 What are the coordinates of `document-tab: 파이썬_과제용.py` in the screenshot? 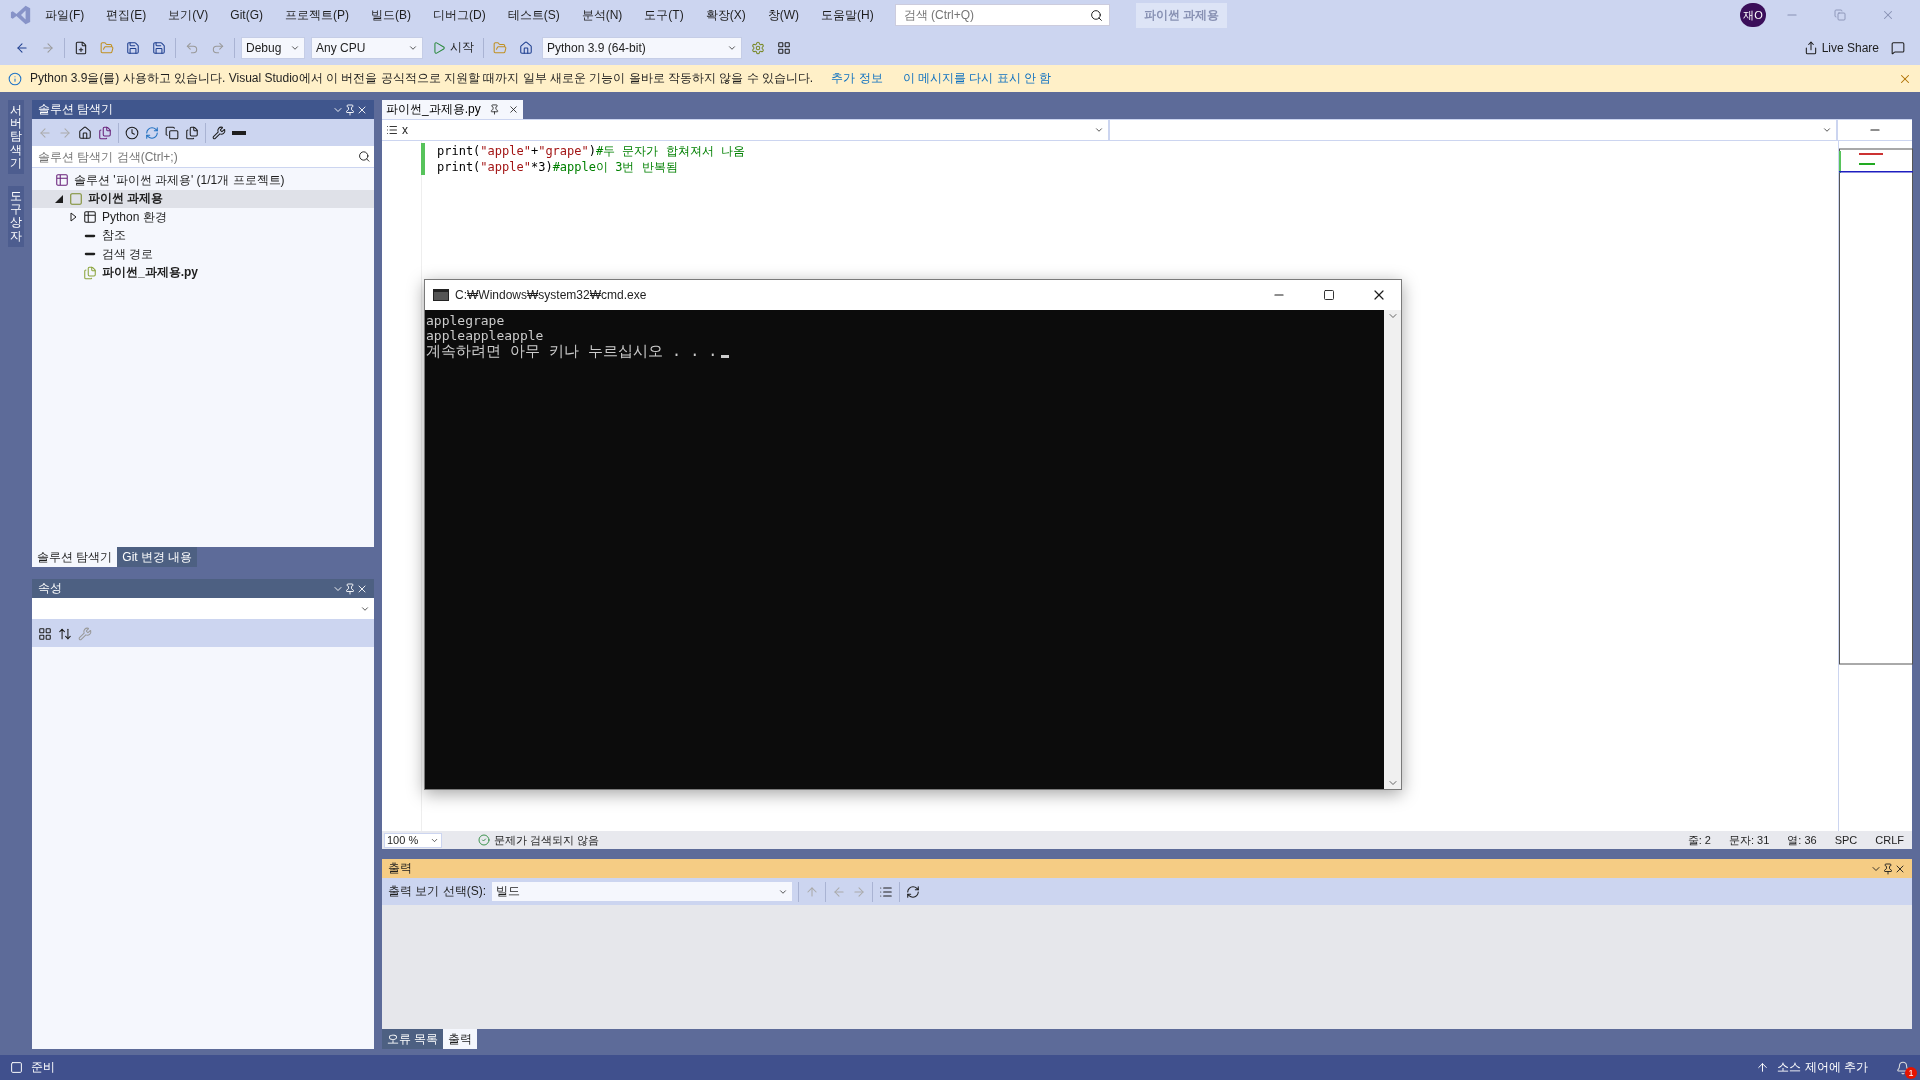 It's located at (452, 109).